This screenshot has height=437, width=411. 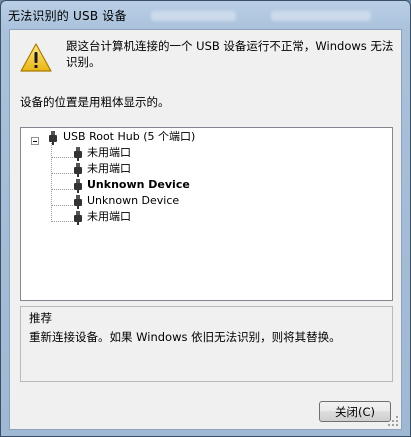 What do you see at coordinates (36, 57) in the screenshot?
I see `warning-icon` at bounding box center [36, 57].